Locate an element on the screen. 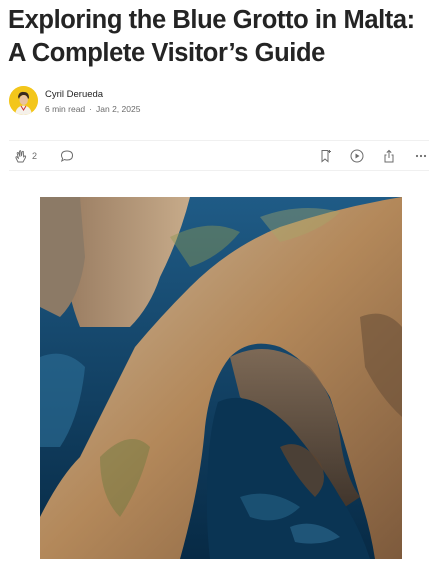  more-icon is located at coordinates (421, 156).